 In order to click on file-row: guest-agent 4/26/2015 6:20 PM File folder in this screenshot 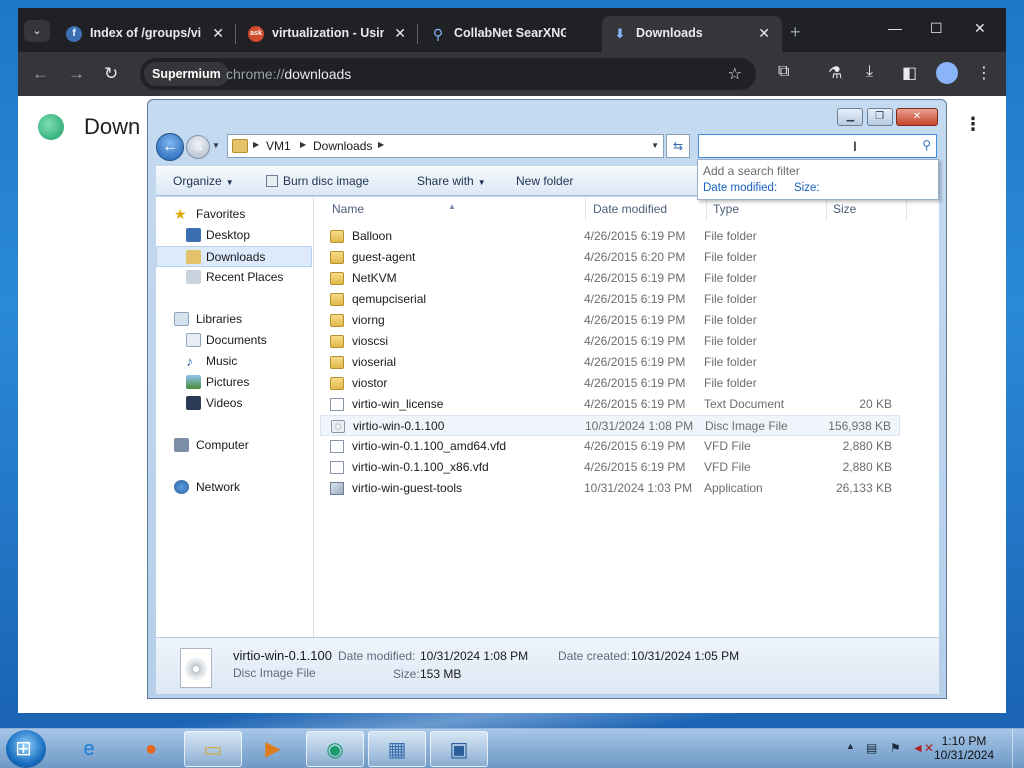, I will do `click(610, 257)`.